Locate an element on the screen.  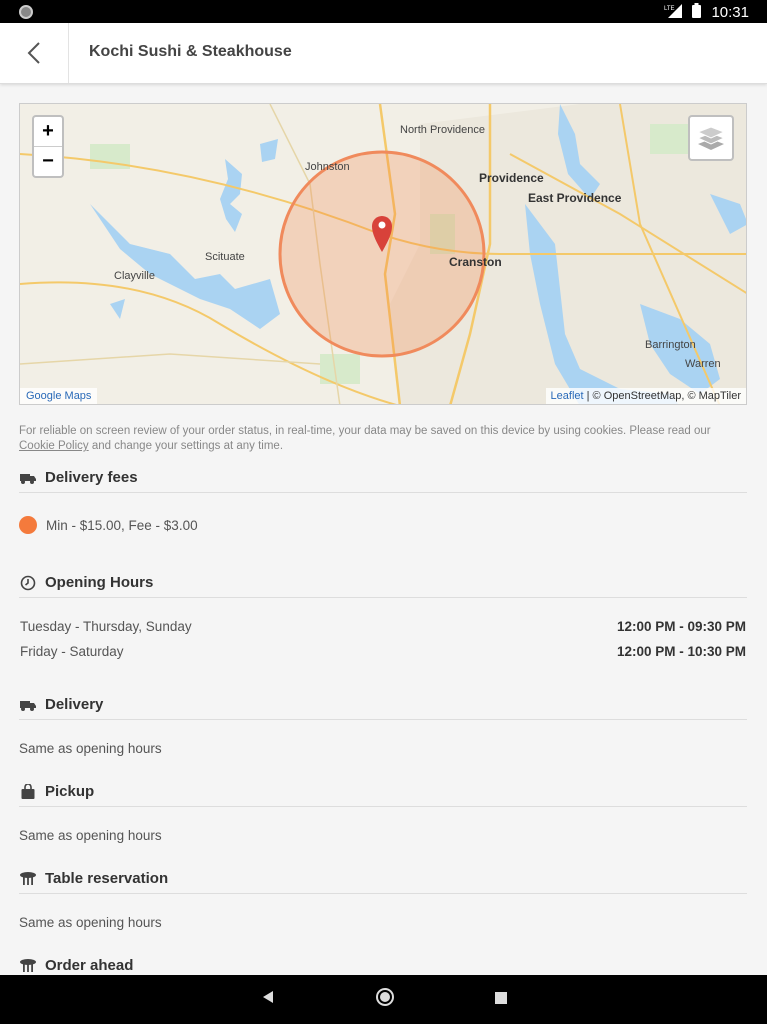
signal-icon: LTE is located at coordinates (673, 12).